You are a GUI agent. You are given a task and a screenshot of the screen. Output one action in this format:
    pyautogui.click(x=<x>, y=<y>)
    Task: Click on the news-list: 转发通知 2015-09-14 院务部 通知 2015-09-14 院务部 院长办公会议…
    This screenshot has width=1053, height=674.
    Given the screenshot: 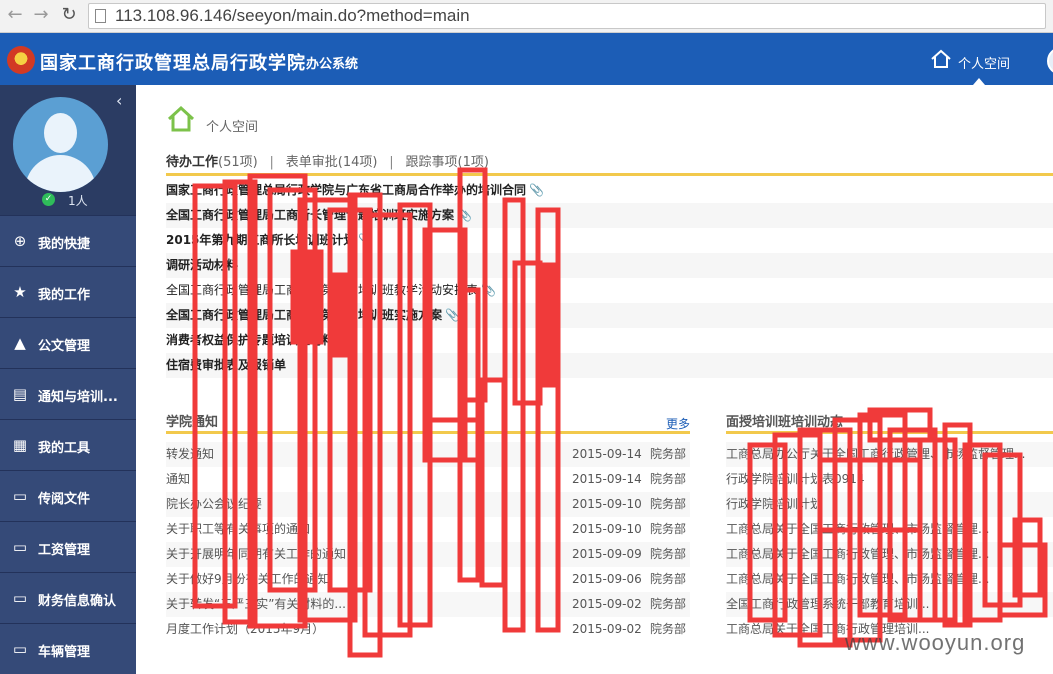 What is the action you would take?
    pyautogui.click(x=428, y=542)
    